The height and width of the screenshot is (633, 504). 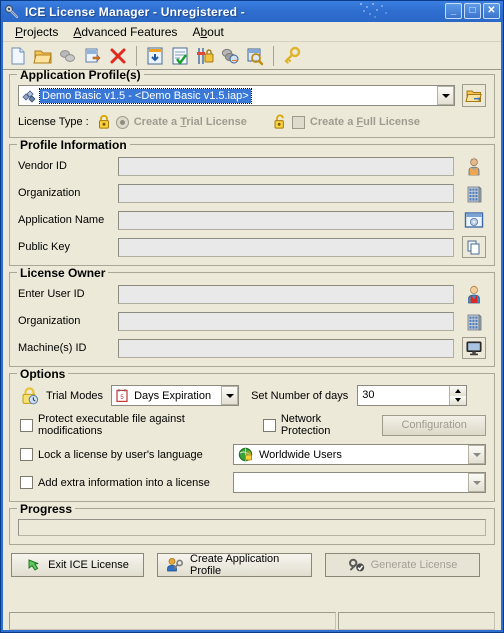 I want to click on maximize-button: □, so click(x=472, y=11).